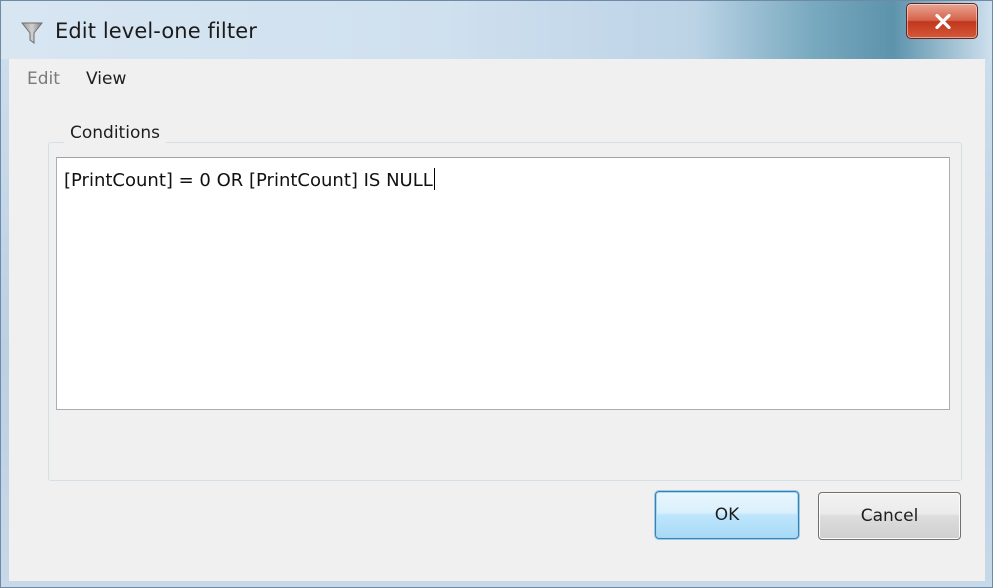 The height and width of the screenshot is (588, 993). Describe the element at coordinates (727, 515) in the screenshot. I see `ok-button: OK` at that location.